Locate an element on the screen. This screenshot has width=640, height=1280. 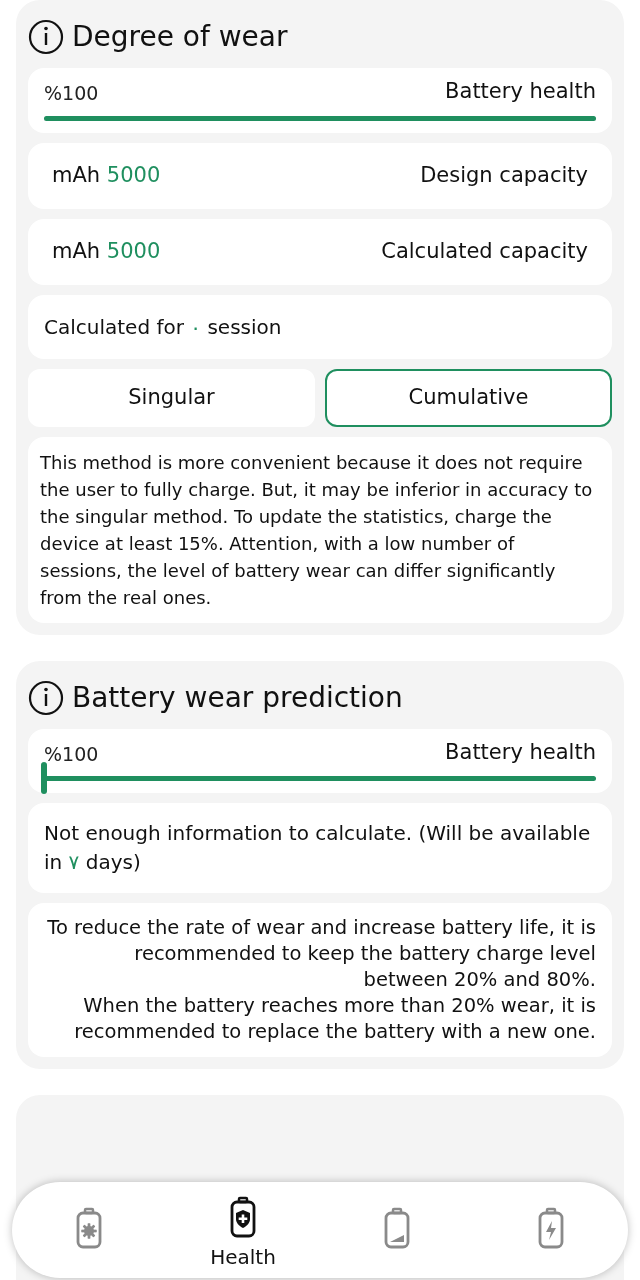
capacity-label: Design capacity is located at coordinates (504, 175).